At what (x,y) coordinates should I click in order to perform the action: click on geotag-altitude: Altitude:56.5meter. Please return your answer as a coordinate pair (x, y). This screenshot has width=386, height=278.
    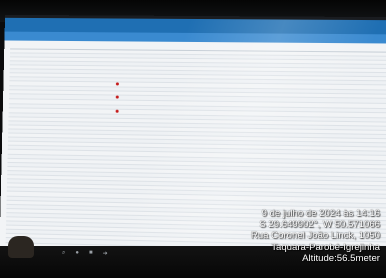
    Looking at the image, I should click on (341, 258).